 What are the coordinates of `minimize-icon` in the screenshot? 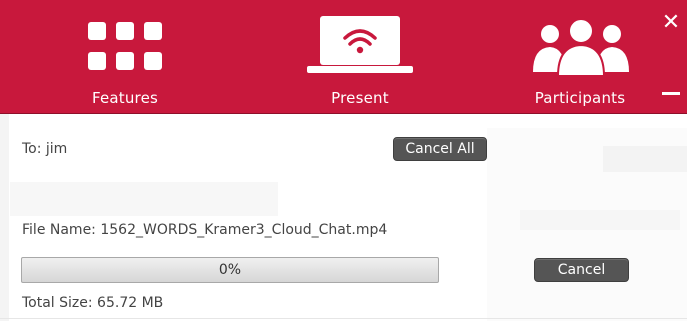 It's located at (671, 93).